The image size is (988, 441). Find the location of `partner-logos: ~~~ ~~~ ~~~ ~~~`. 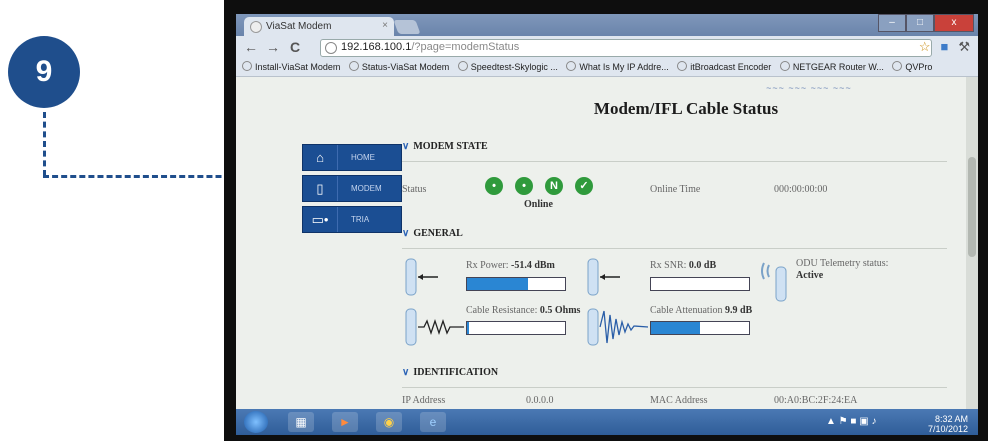

partner-logos: ~~~ ~~~ ~~~ ~~~ is located at coordinates (809, 88).